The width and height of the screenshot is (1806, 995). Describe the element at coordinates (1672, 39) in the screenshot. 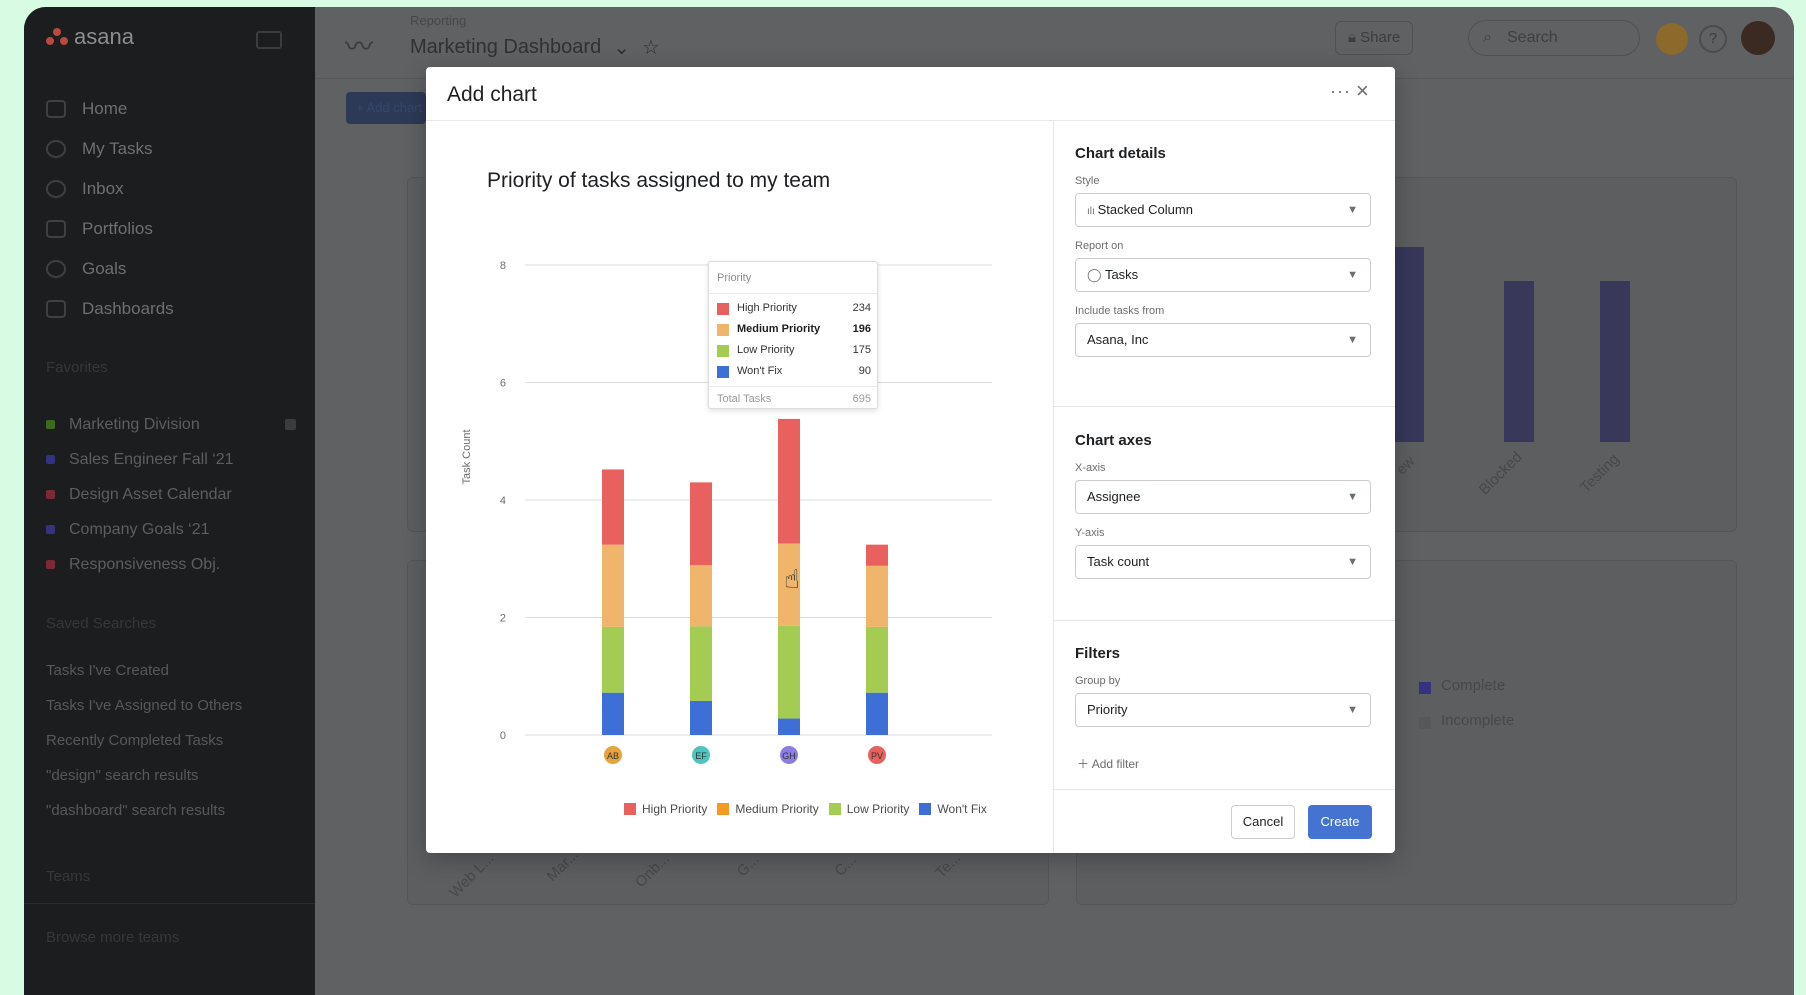

I see `quick-add-button` at that location.